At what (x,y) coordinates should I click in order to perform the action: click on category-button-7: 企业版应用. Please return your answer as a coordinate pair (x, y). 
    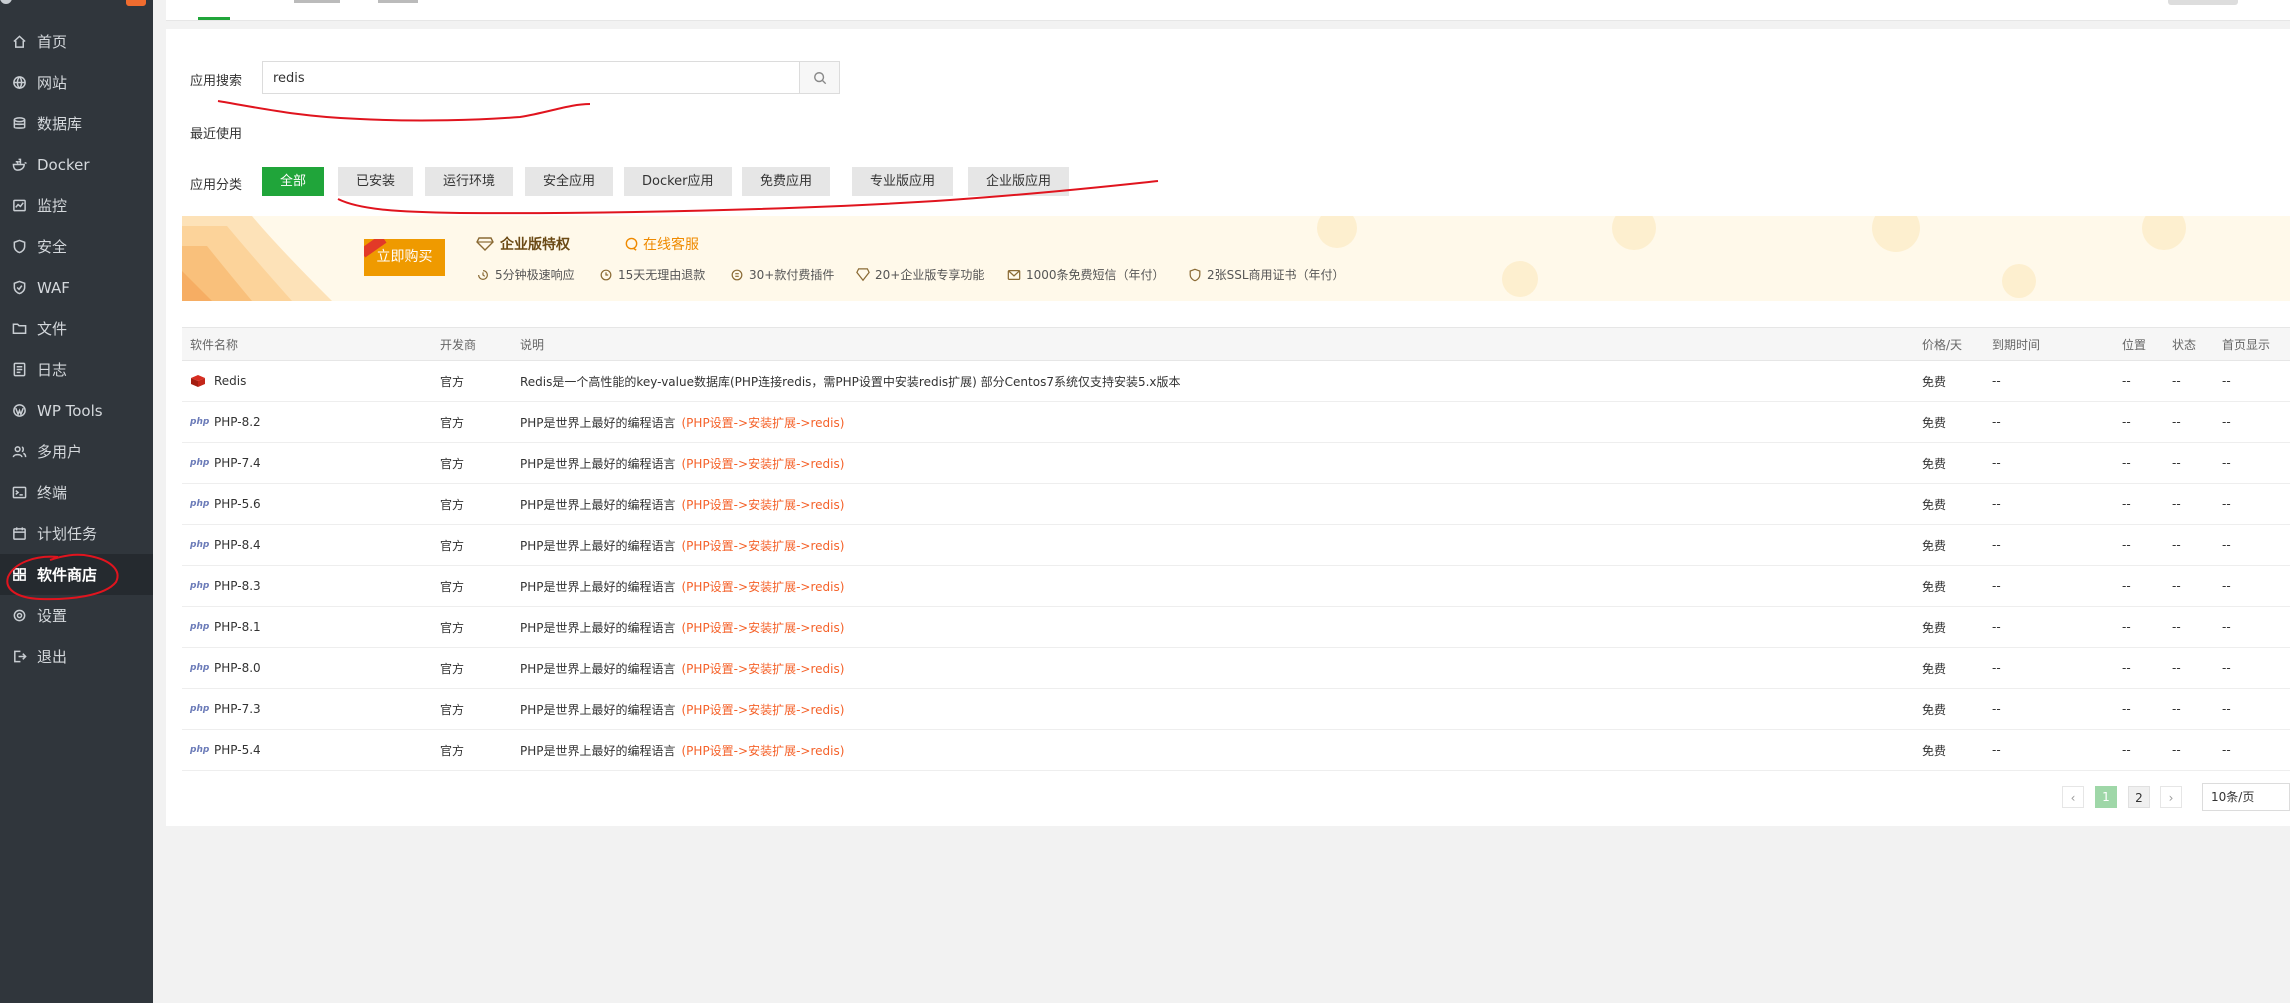
    Looking at the image, I should click on (1019, 181).